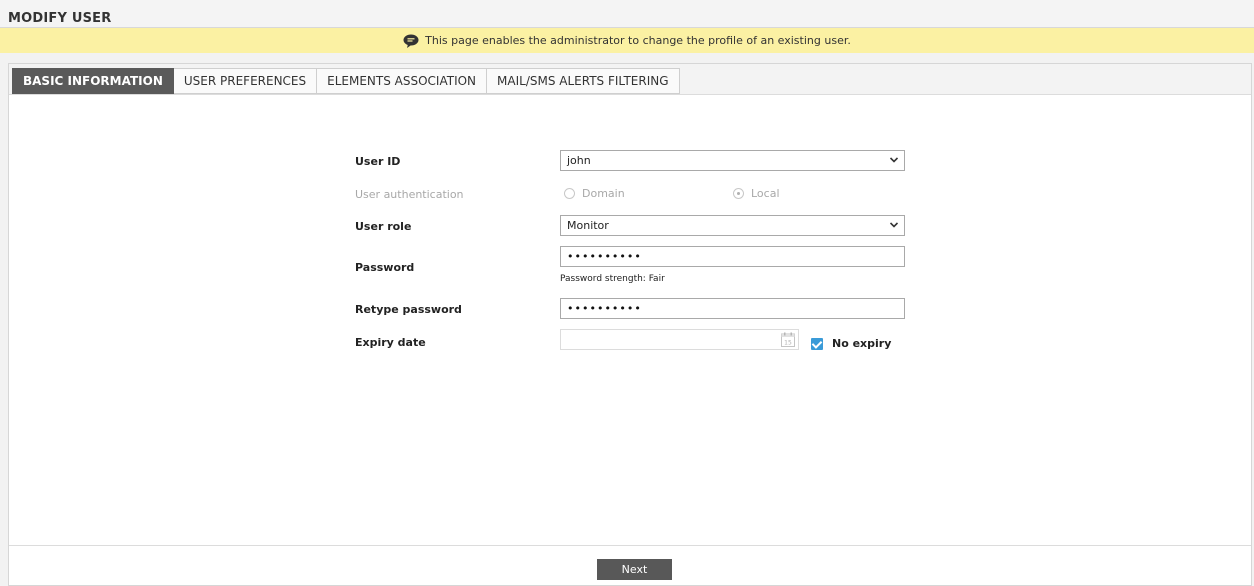  I want to click on password-input: ••••••••••, so click(732, 256).